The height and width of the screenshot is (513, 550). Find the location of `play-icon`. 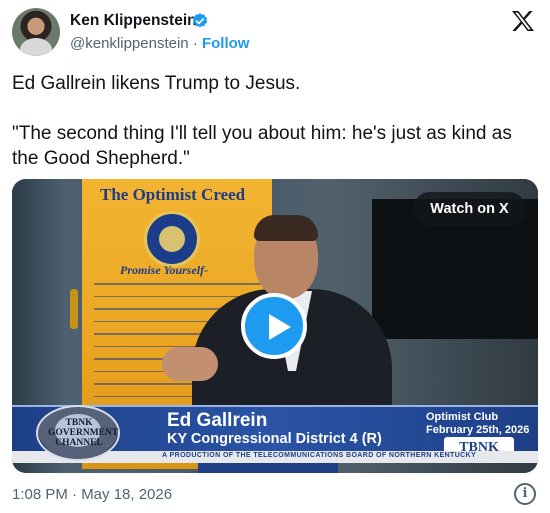

play-icon is located at coordinates (274, 326).